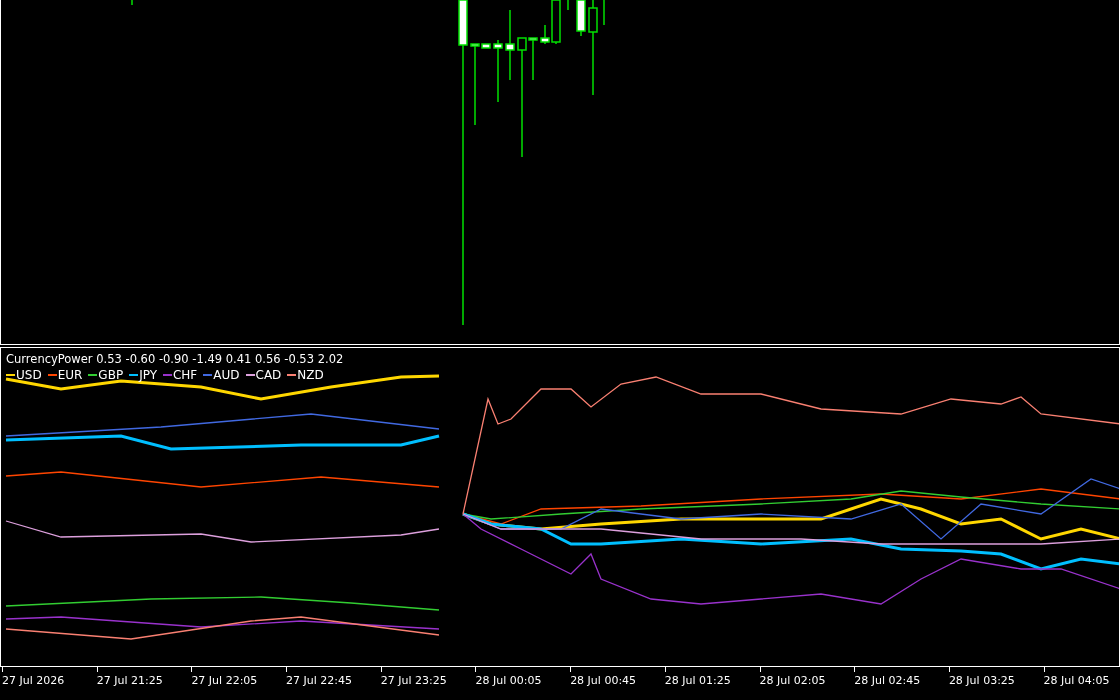 The width and height of the screenshot is (1120, 700). Describe the element at coordinates (29, 375) in the screenshot. I see `legend-label: USD` at that location.